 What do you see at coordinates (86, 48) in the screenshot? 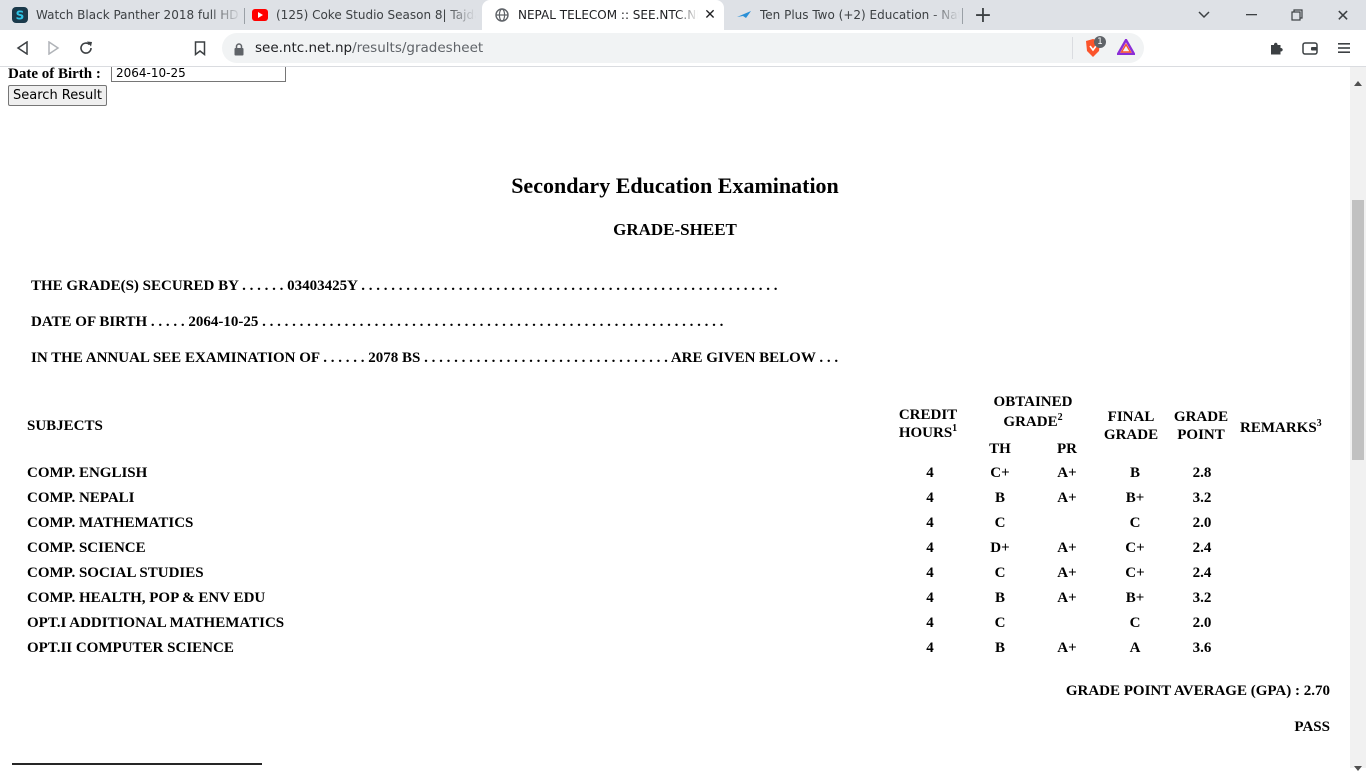
I see `reload-icon` at bounding box center [86, 48].